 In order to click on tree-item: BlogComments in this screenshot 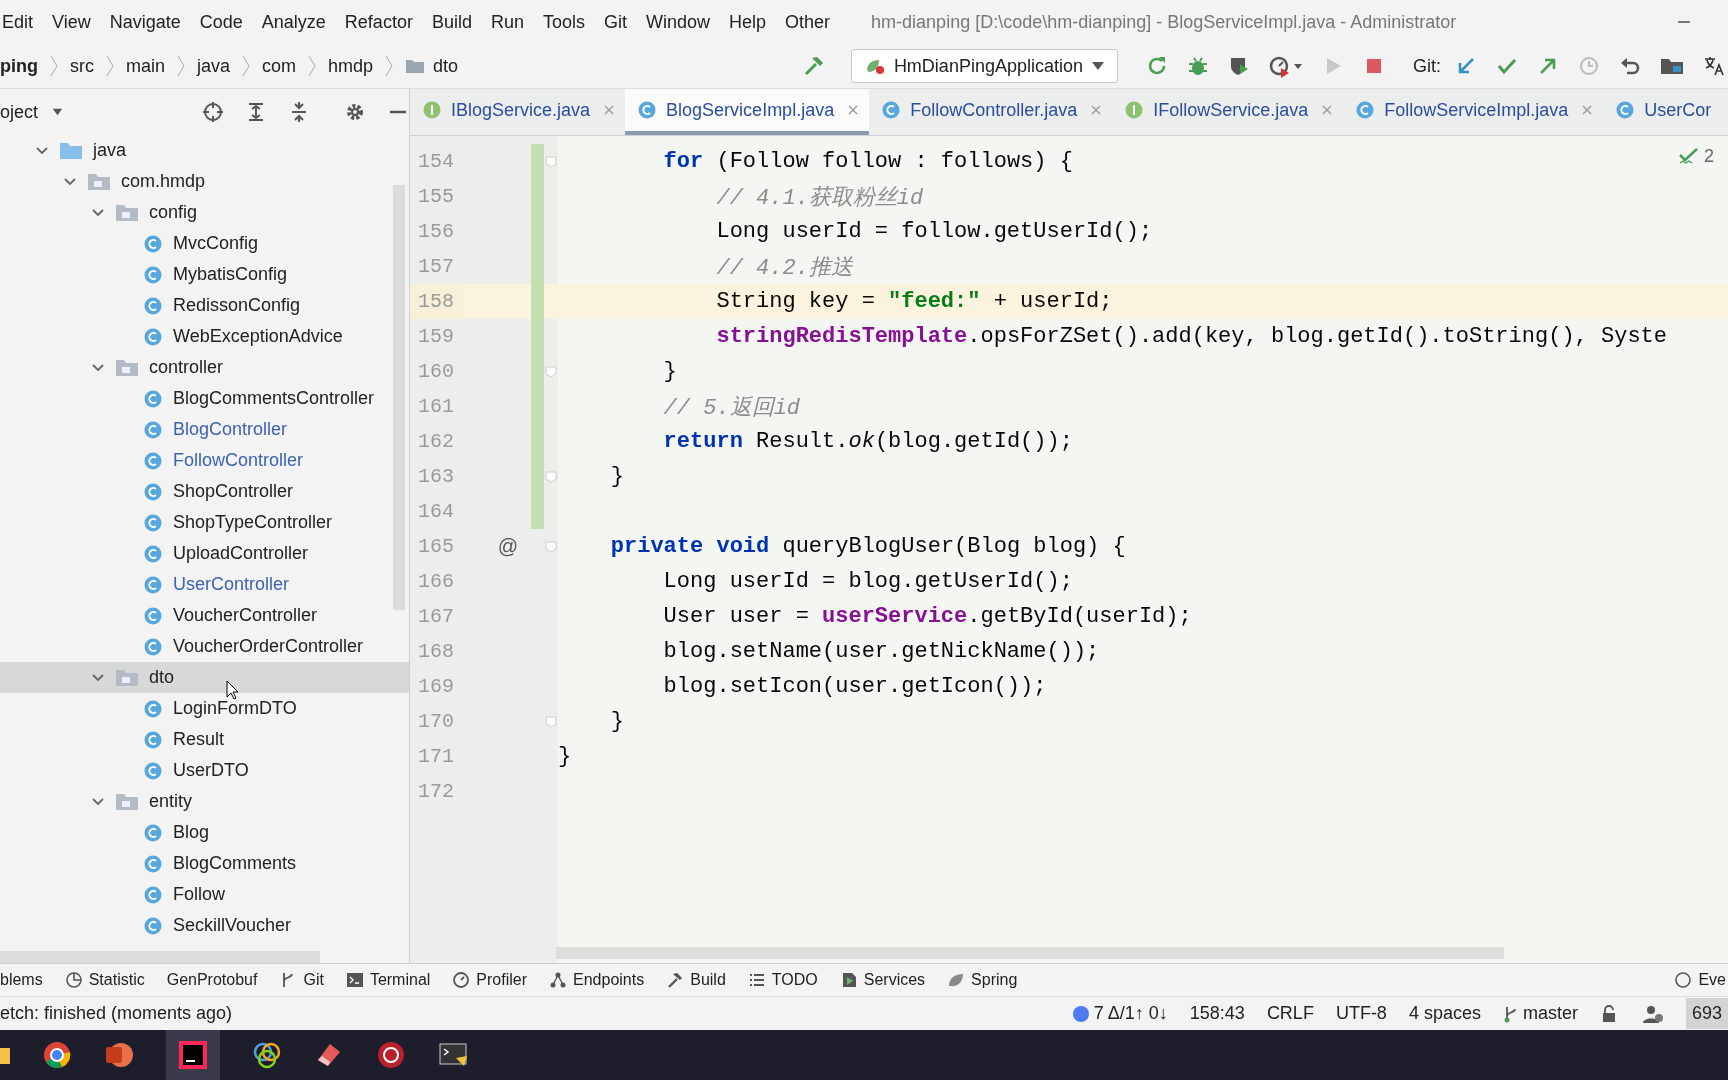, I will do `click(204, 863)`.